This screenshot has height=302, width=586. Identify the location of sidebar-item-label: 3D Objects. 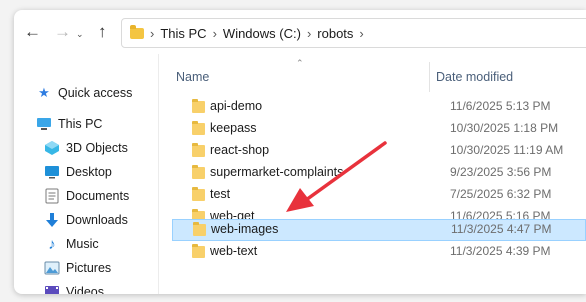
(97, 148).